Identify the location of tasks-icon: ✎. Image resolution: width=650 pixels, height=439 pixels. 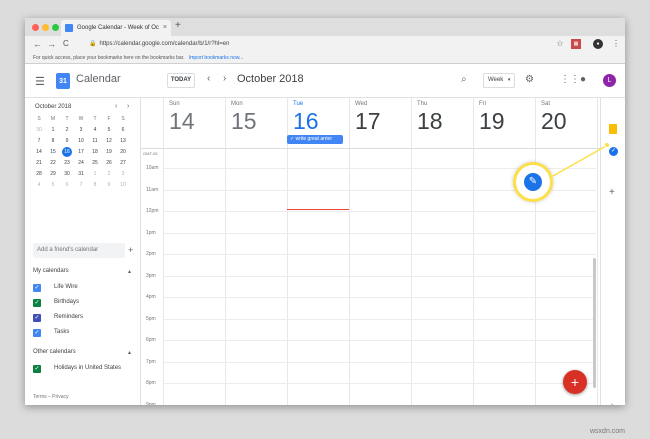
(533, 182).